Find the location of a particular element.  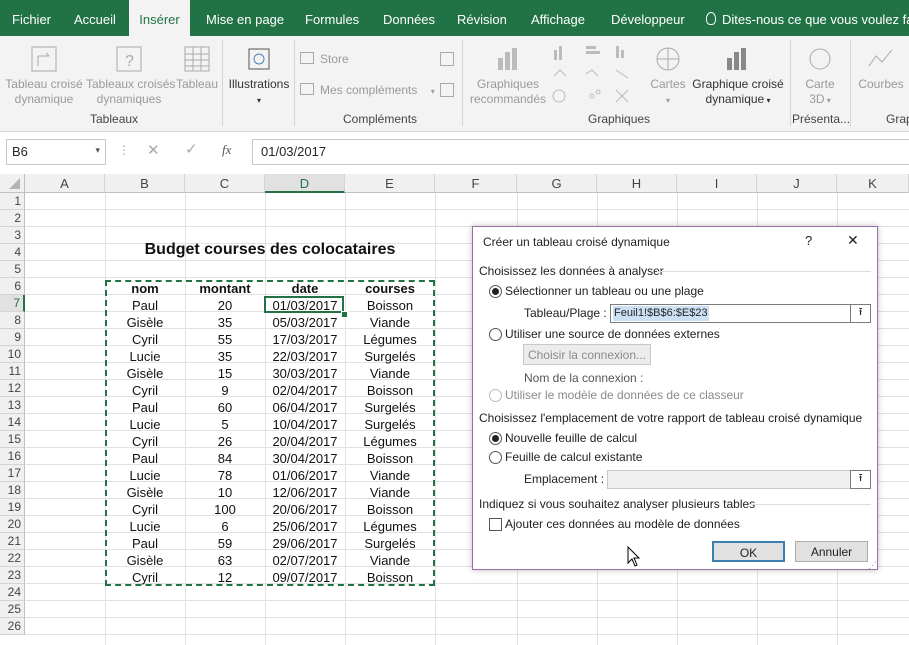

tab-affichage: Affichage is located at coordinates (558, 18).